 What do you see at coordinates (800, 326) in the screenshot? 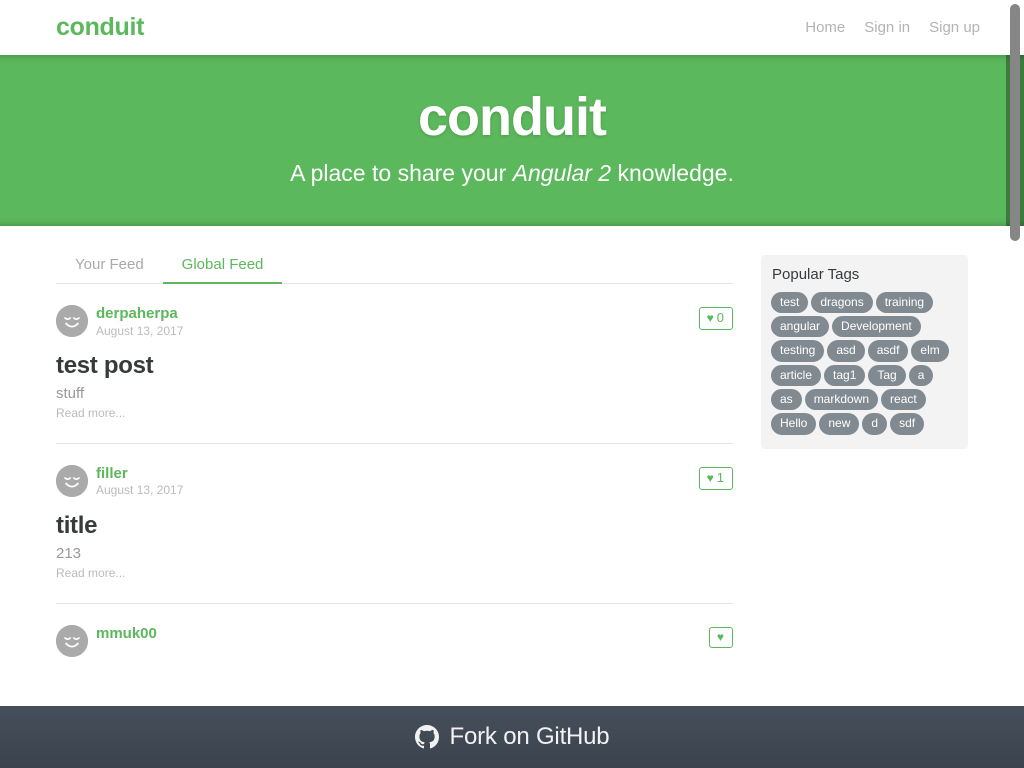
I see `tag-pill: angular` at bounding box center [800, 326].